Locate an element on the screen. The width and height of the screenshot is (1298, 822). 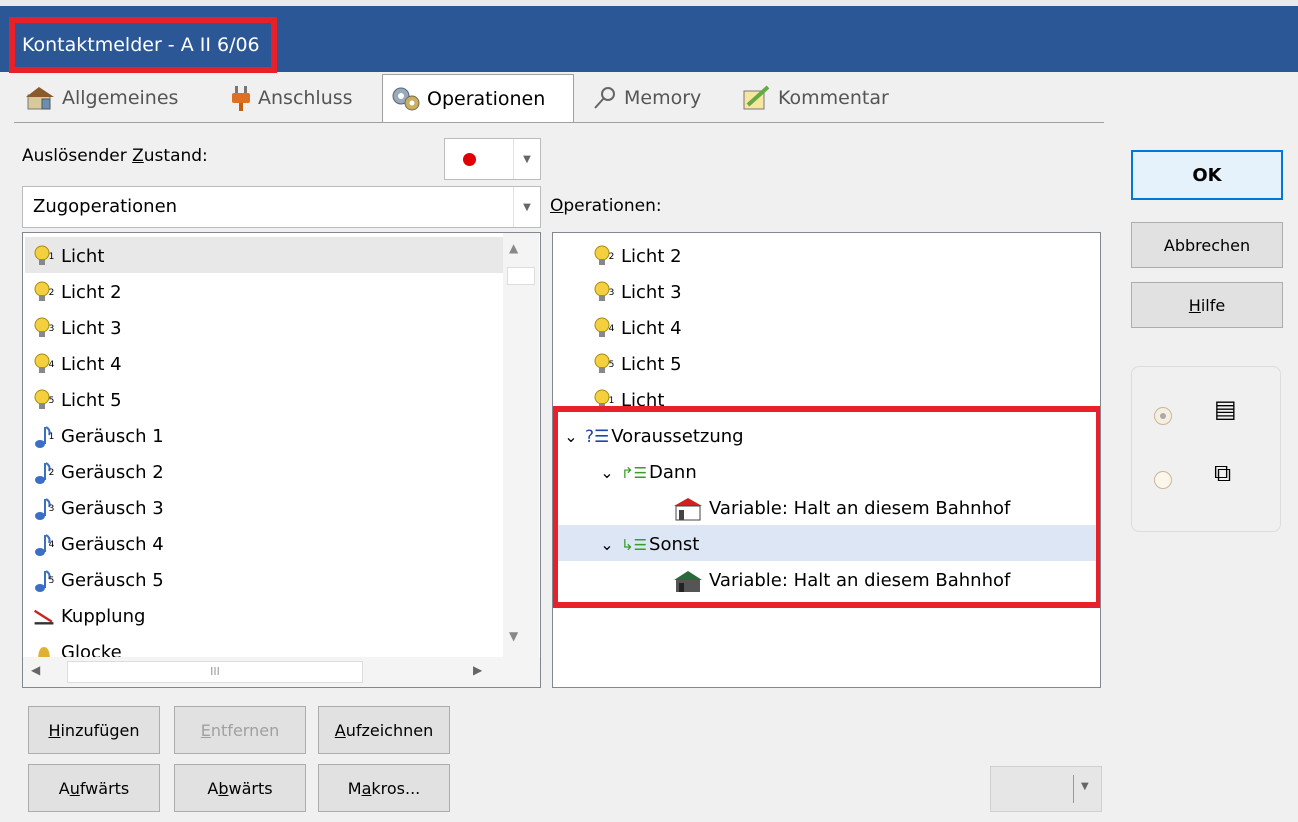
tree-item: 3 Licht 3 is located at coordinates (637, 293).